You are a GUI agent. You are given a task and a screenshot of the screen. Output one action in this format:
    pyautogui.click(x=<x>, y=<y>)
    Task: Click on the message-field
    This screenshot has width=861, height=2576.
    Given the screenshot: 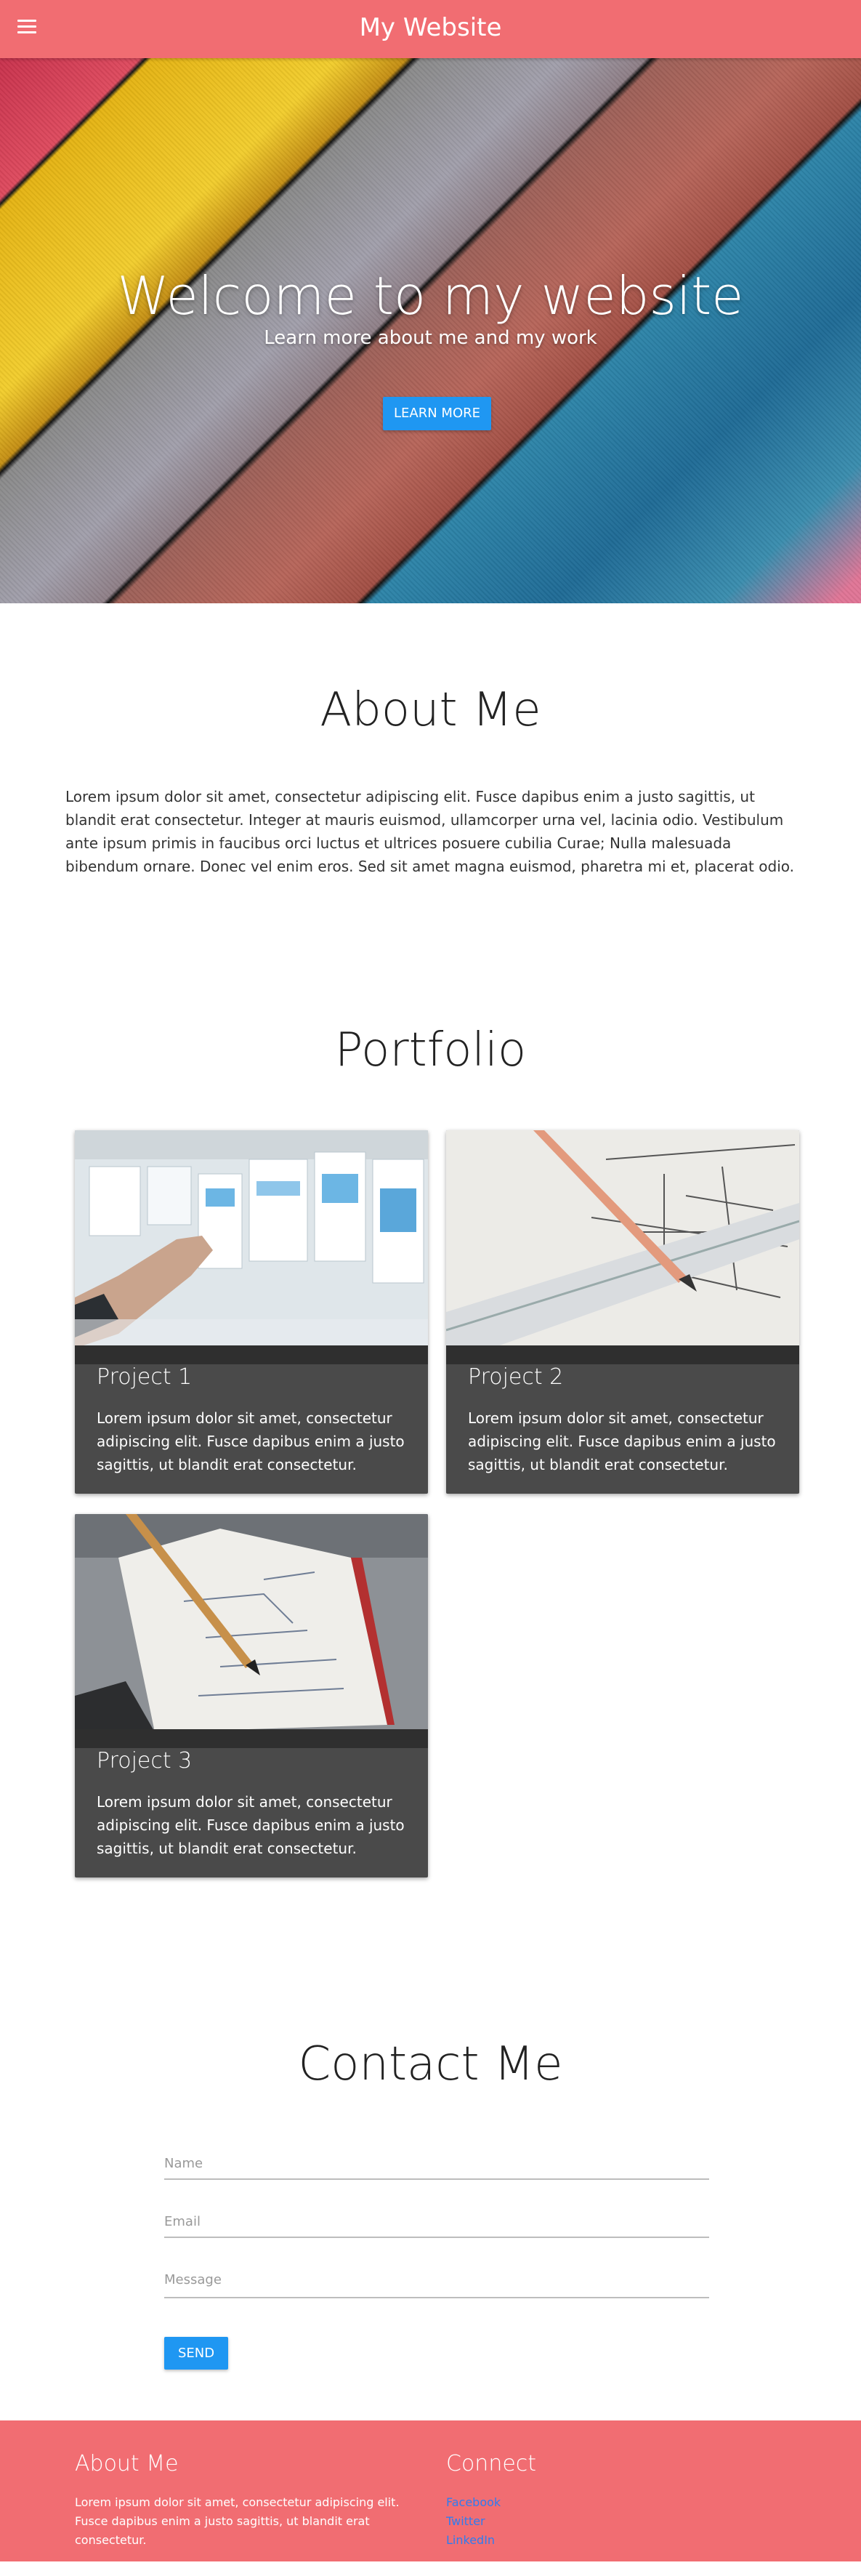 What is the action you would take?
    pyautogui.click(x=437, y=2282)
    